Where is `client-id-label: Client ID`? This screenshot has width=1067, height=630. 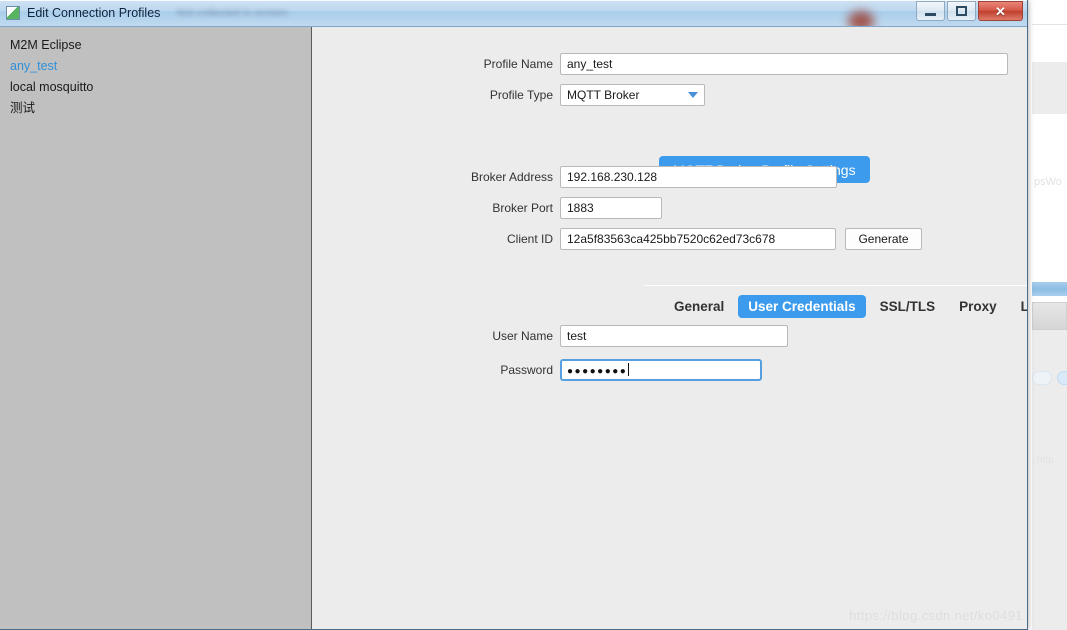 client-id-label: Client ID is located at coordinates (529, 239).